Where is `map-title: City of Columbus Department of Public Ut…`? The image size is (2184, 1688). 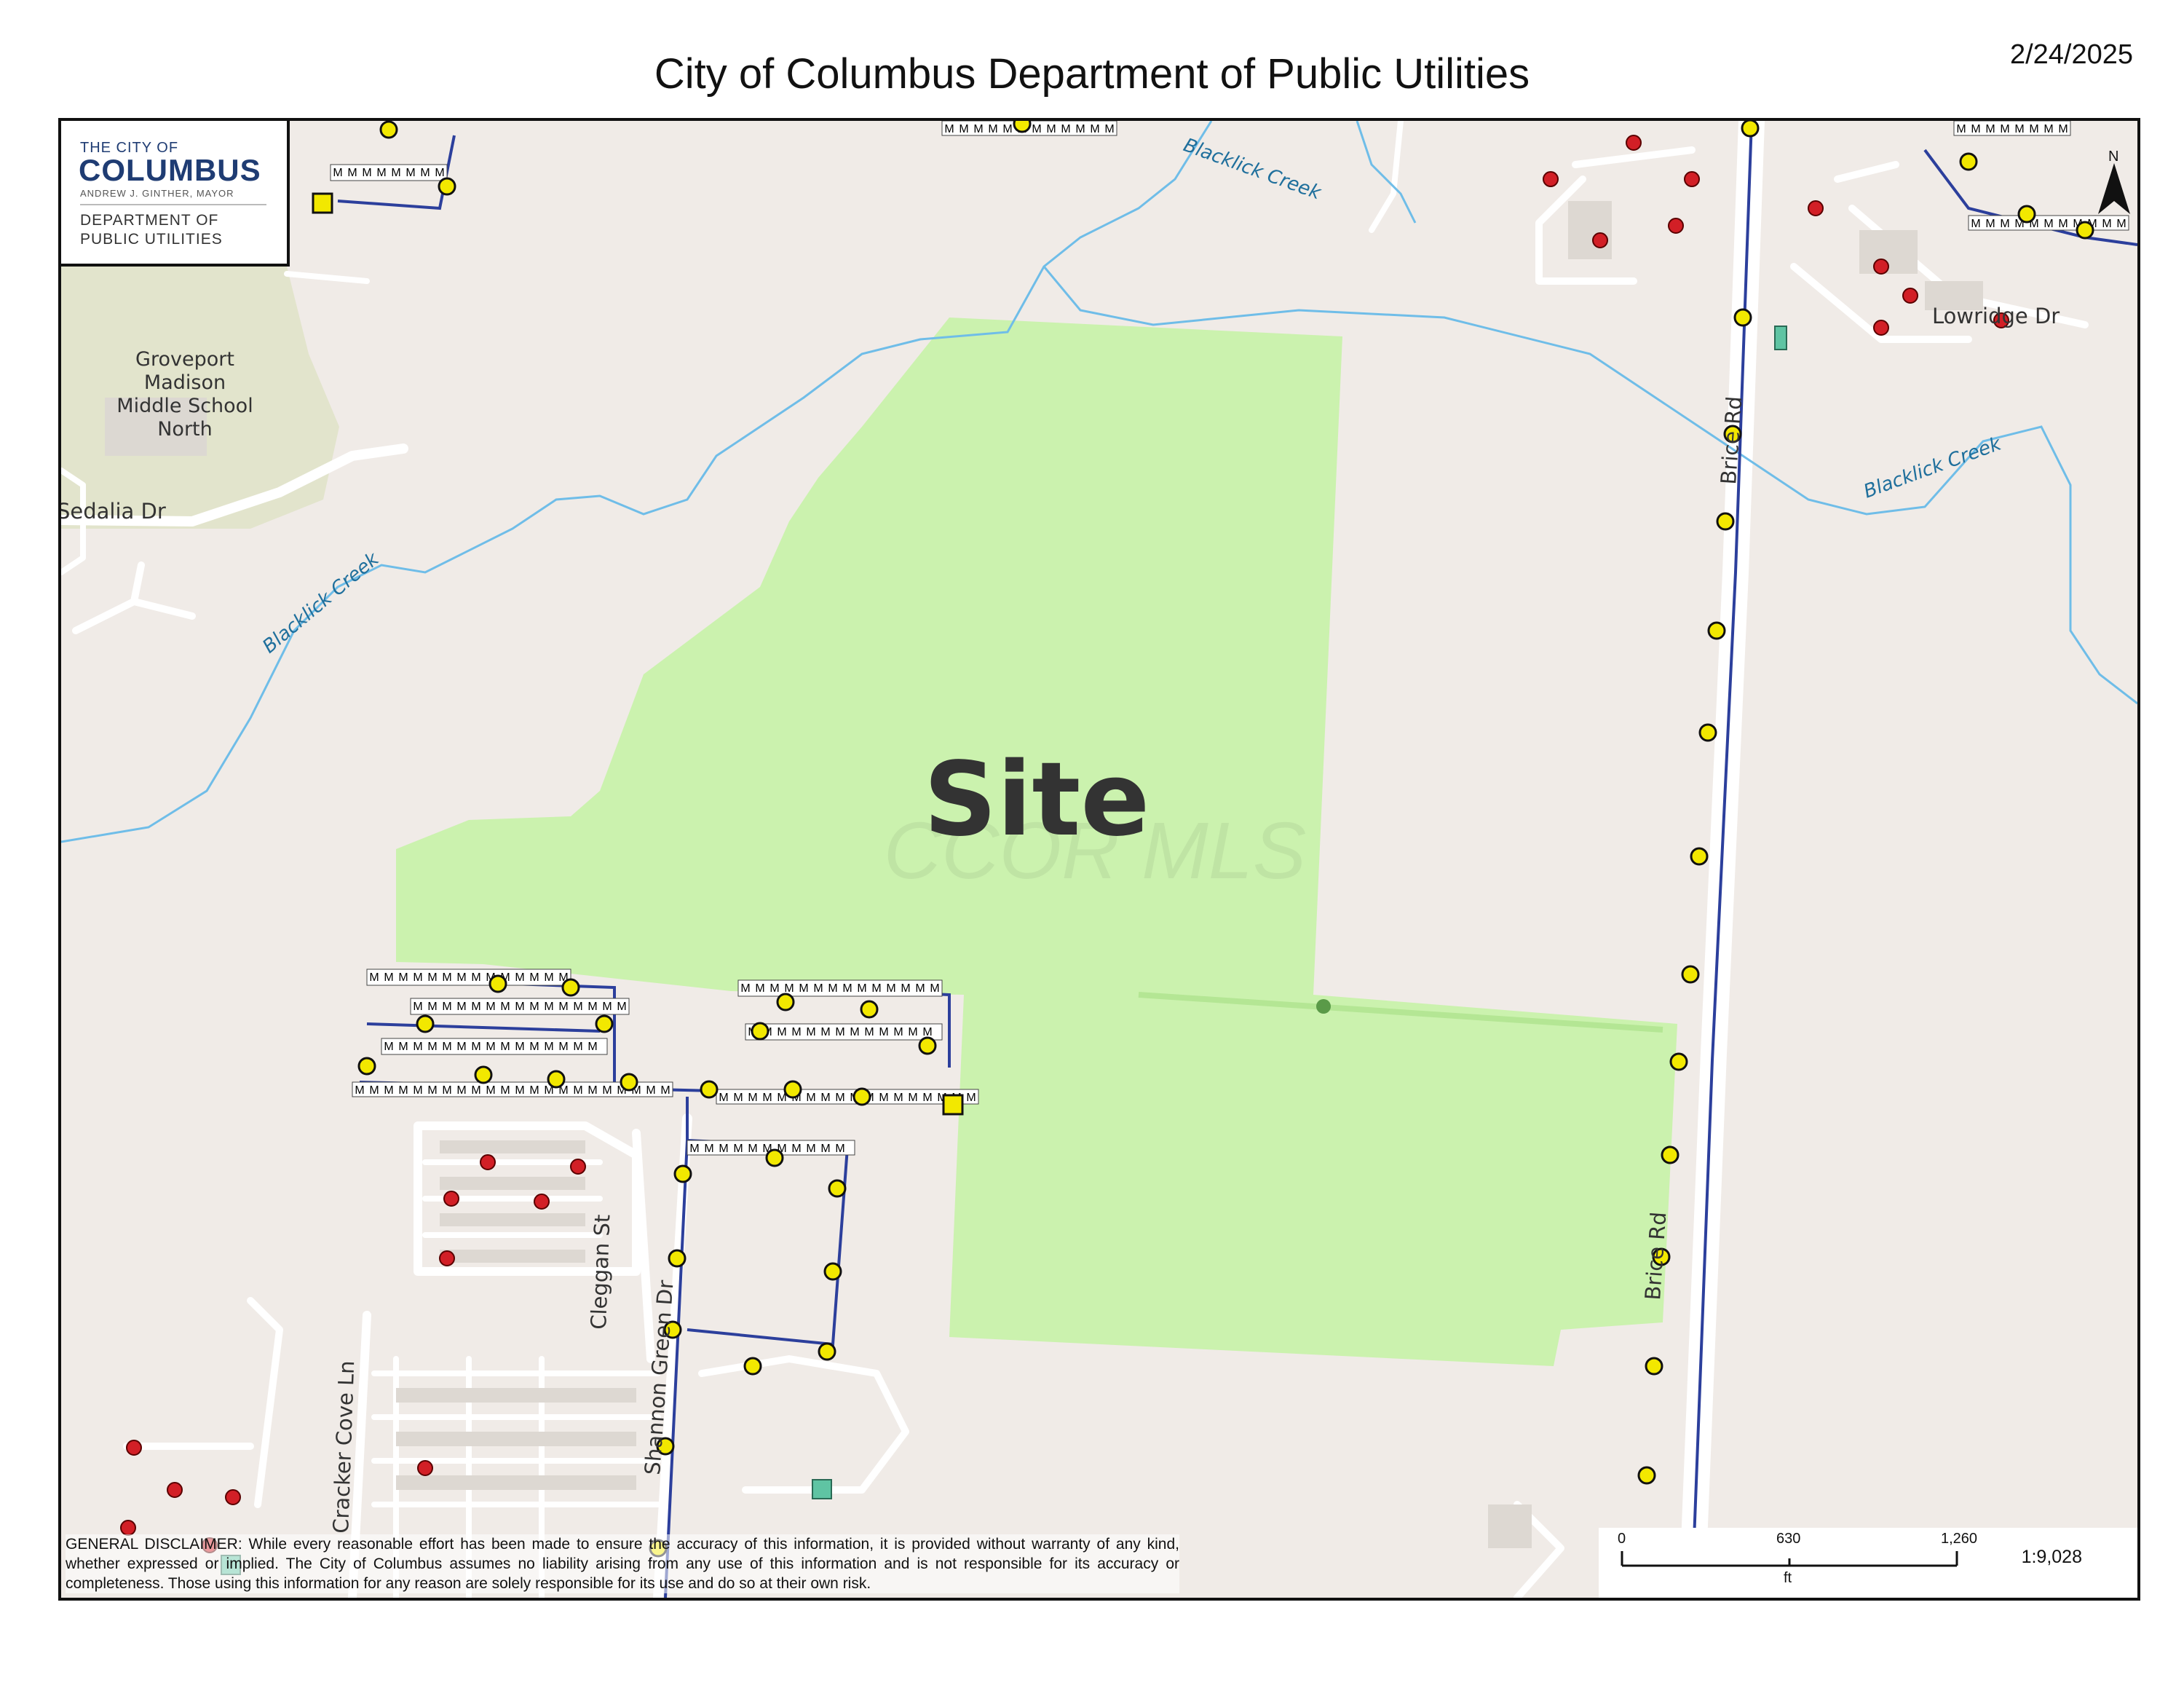
map-title: City of Columbus Department of Public Ut… is located at coordinates (1092, 74).